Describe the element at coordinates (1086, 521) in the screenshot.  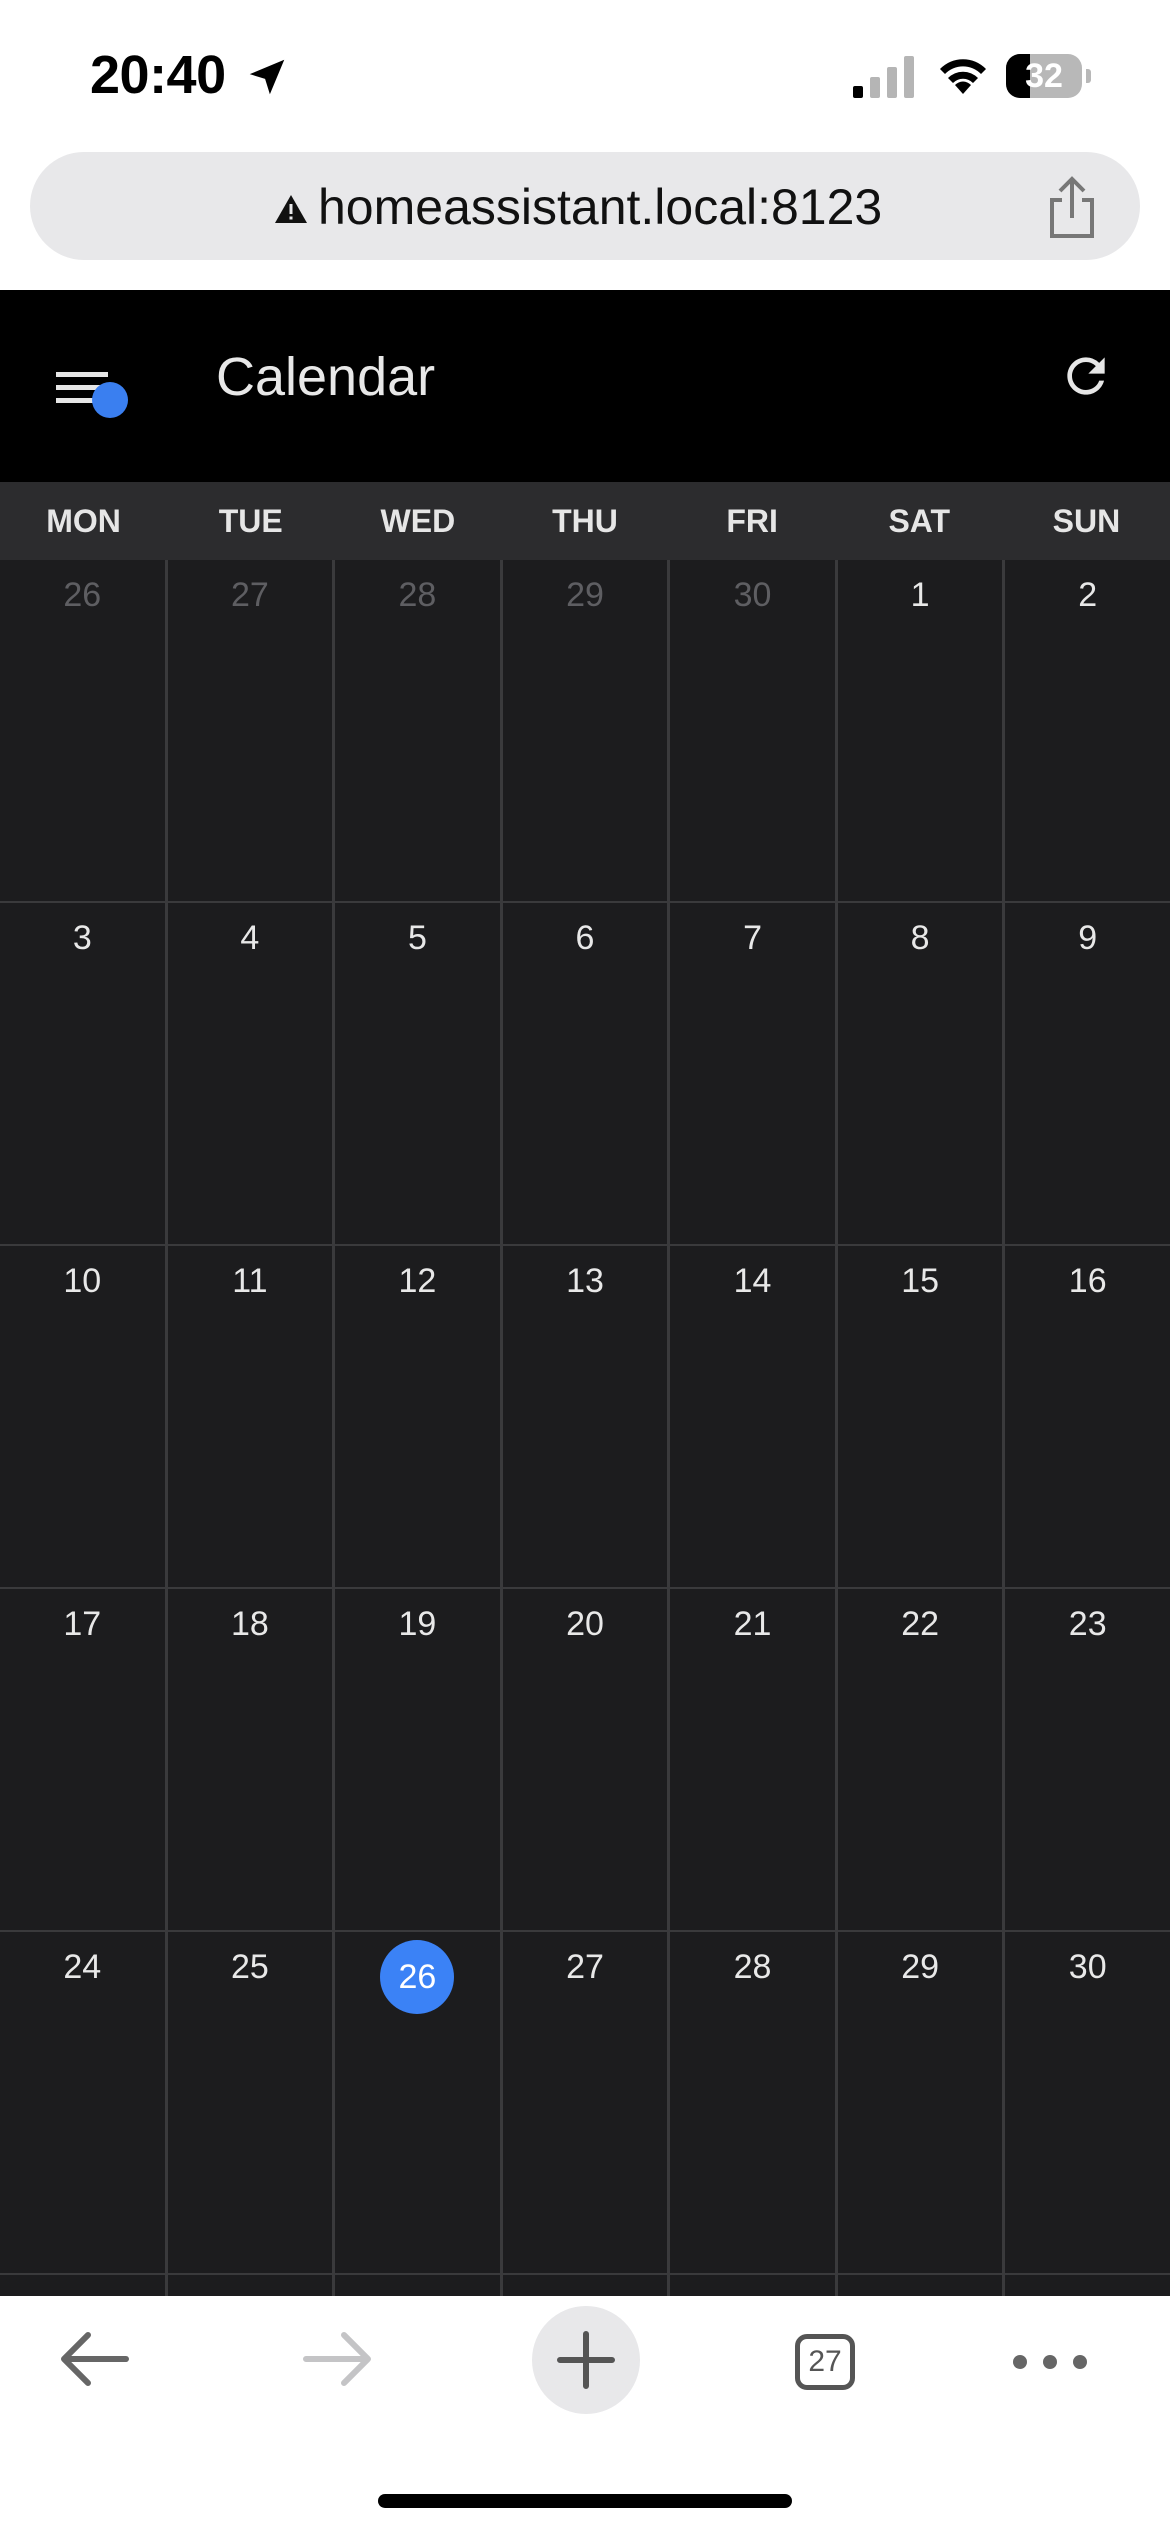
I see `weekday-label: SUN` at that location.